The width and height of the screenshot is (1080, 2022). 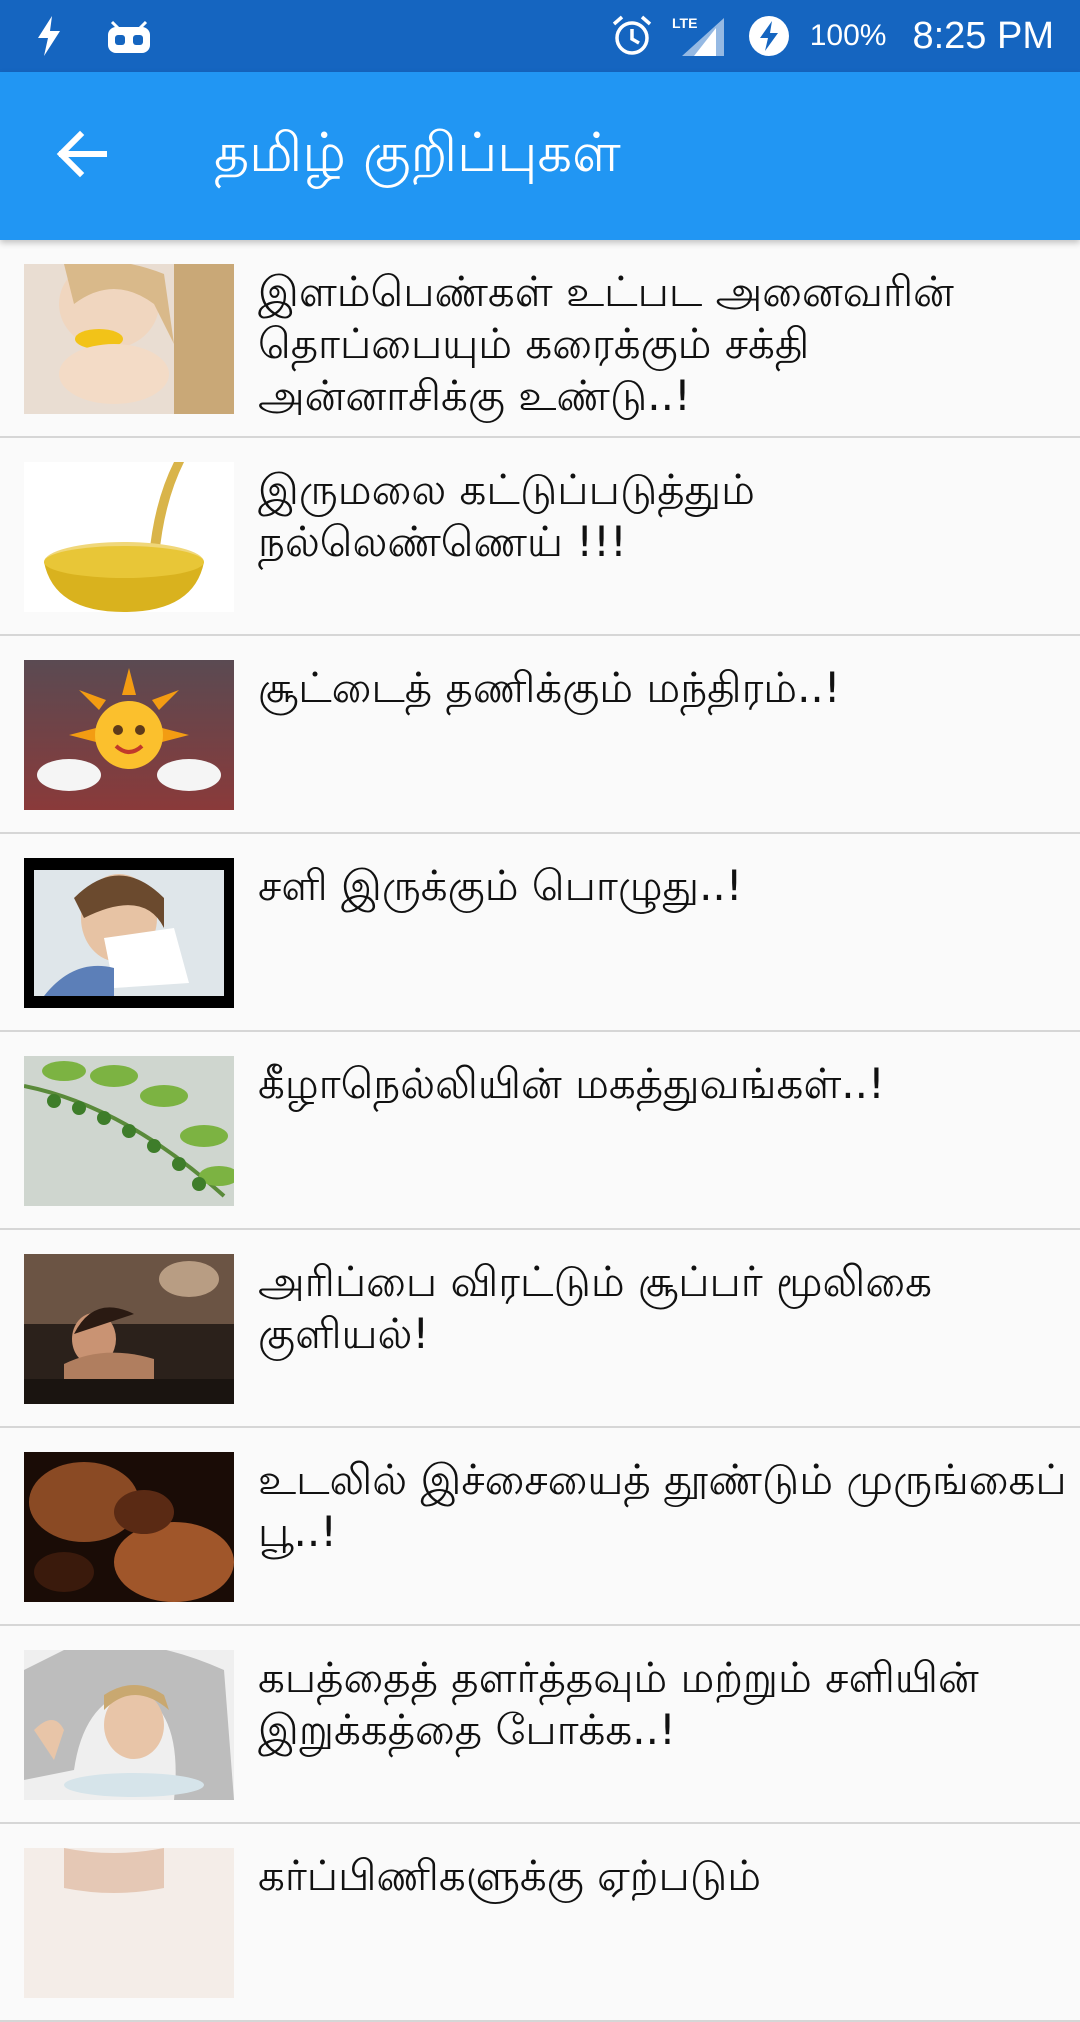 I want to click on list-item: சூட்டைத் தணிக்கும் மந்திரம்..!, so click(x=540, y=735).